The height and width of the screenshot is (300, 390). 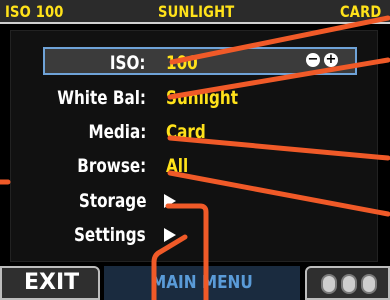 I want to click on media-label: Media:, so click(x=117, y=132).